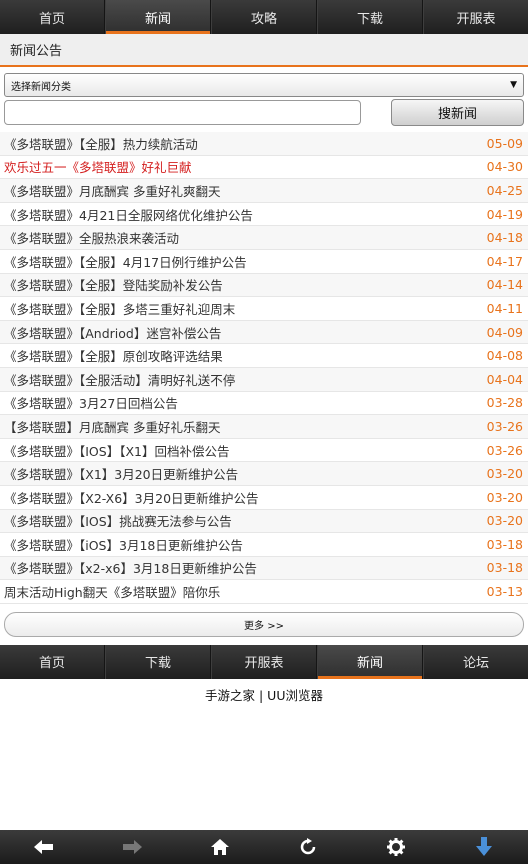  What do you see at coordinates (264, 356) in the screenshot?
I see `news-item: 《多塔联盟》【全服】原创攻略评选结果 04-08` at bounding box center [264, 356].